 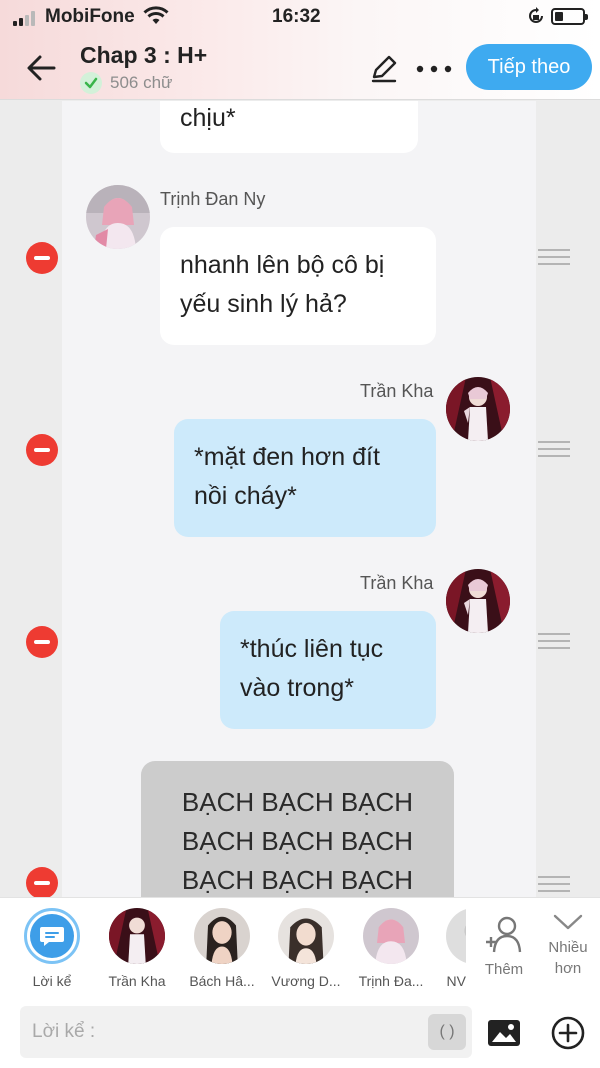 I want to click on narration-input, so click(x=220, y=1032).